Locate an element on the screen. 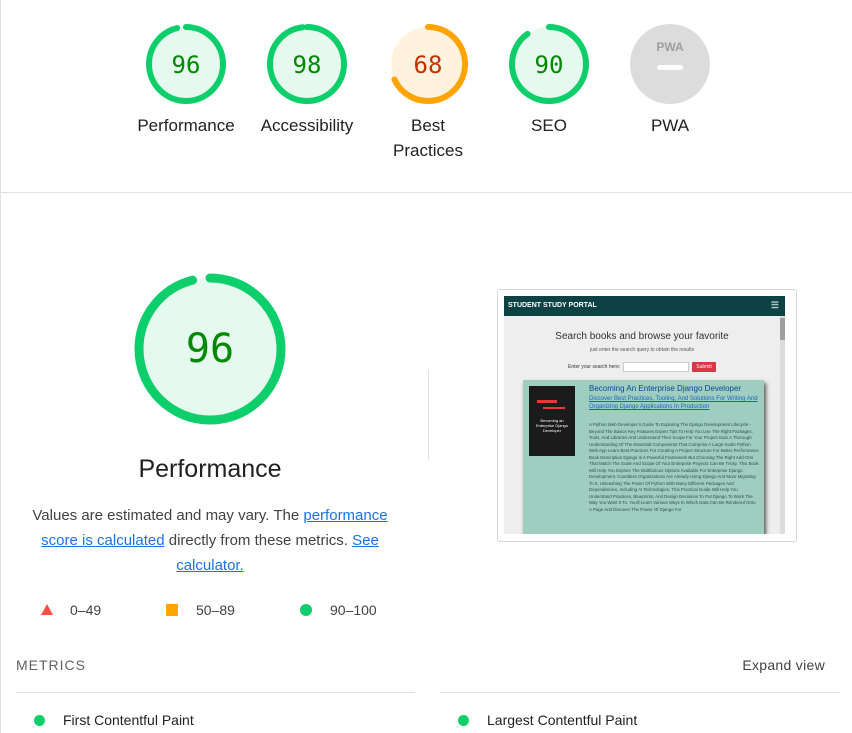 The width and height of the screenshot is (852, 733). circle-icon is located at coordinates (306, 610).